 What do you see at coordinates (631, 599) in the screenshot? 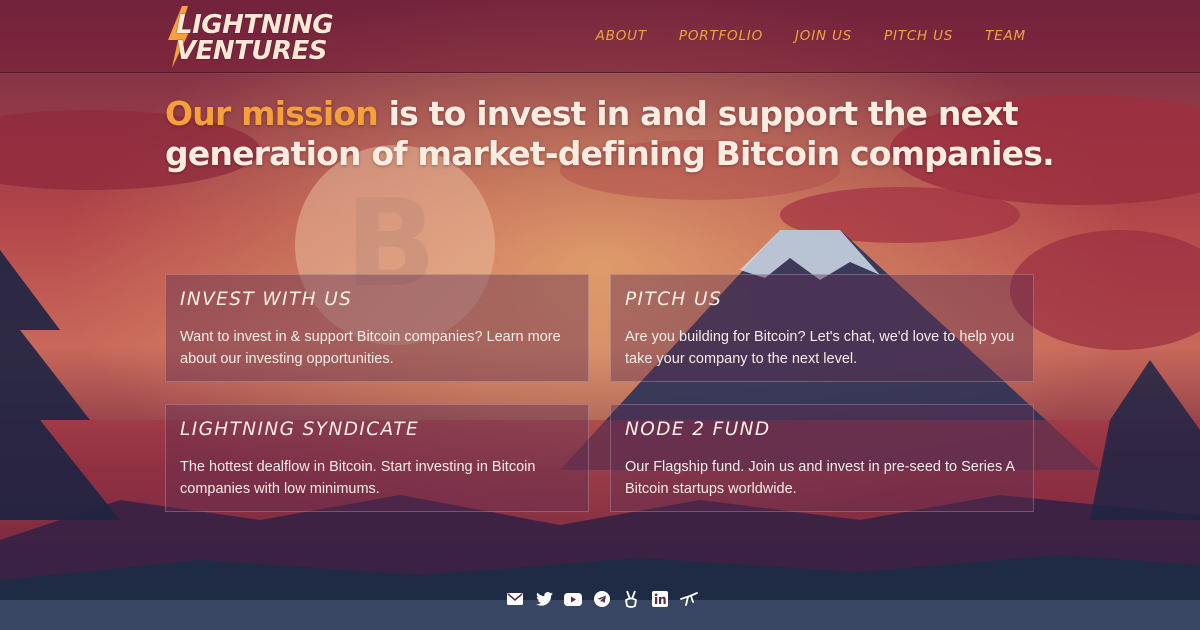
I see `nostr-icon` at bounding box center [631, 599].